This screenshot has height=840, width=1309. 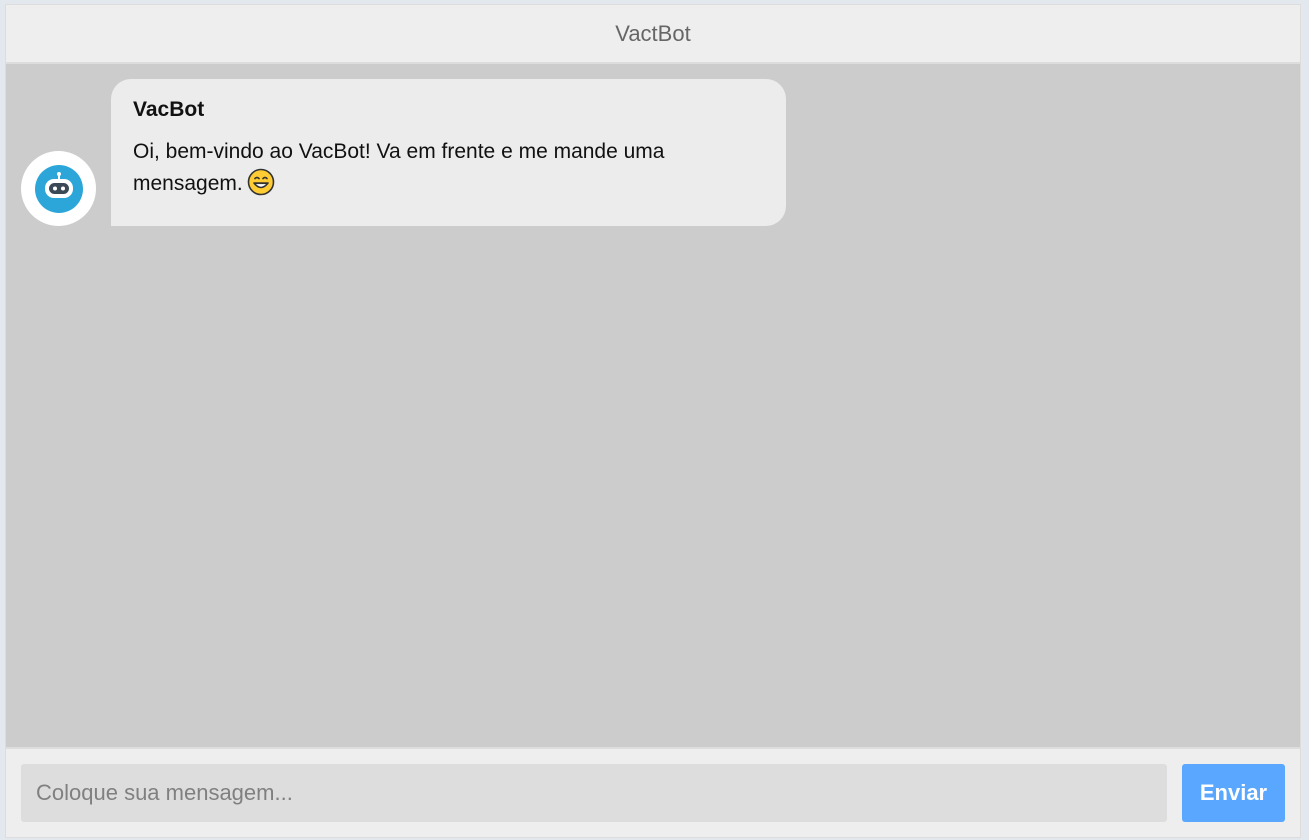 I want to click on chat-header: VactBot, so click(x=653, y=34).